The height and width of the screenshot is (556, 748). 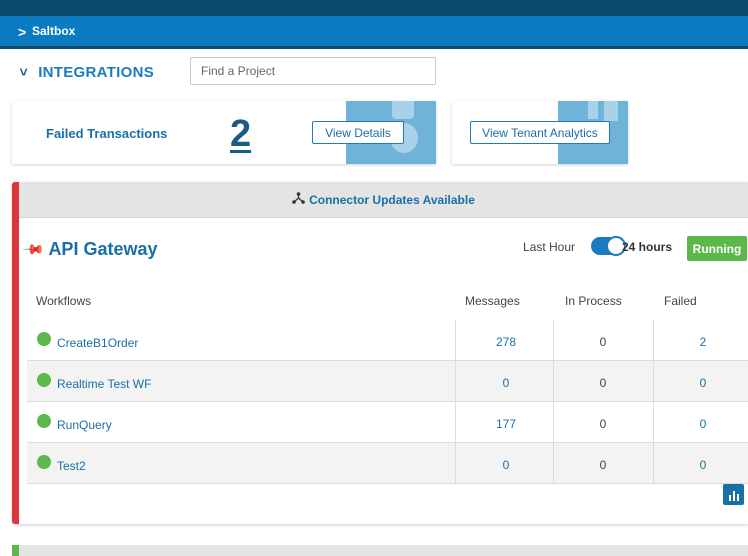 What do you see at coordinates (104, 384) in the screenshot?
I see `workflow-name-link: Realtime Test WF` at bounding box center [104, 384].